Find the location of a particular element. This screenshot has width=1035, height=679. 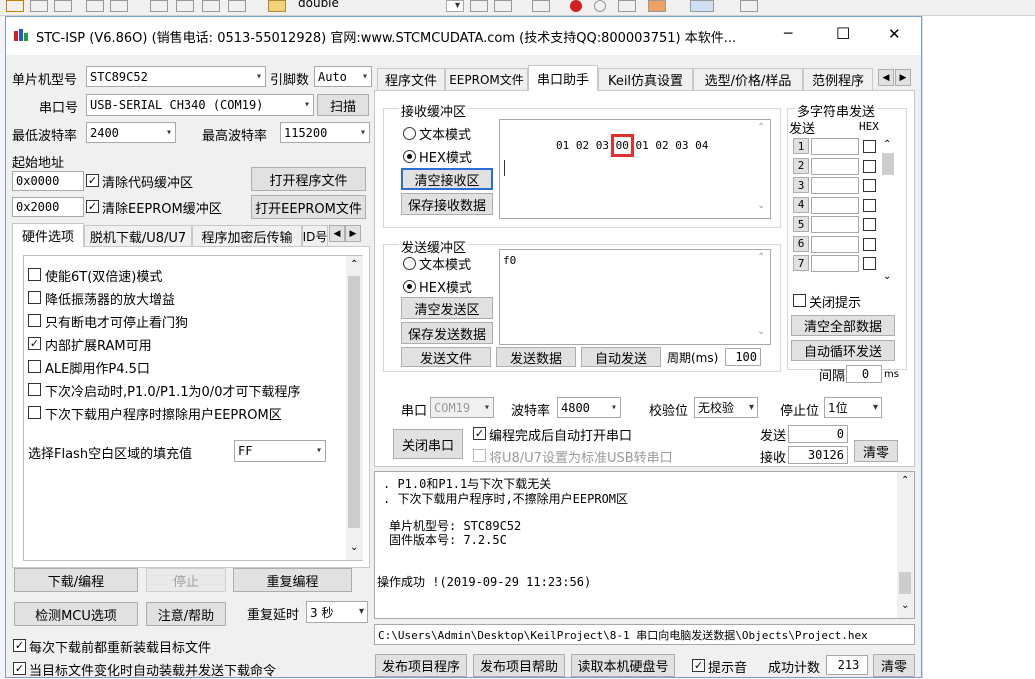

scan-button: 扫描 is located at coordinates (343, 105).